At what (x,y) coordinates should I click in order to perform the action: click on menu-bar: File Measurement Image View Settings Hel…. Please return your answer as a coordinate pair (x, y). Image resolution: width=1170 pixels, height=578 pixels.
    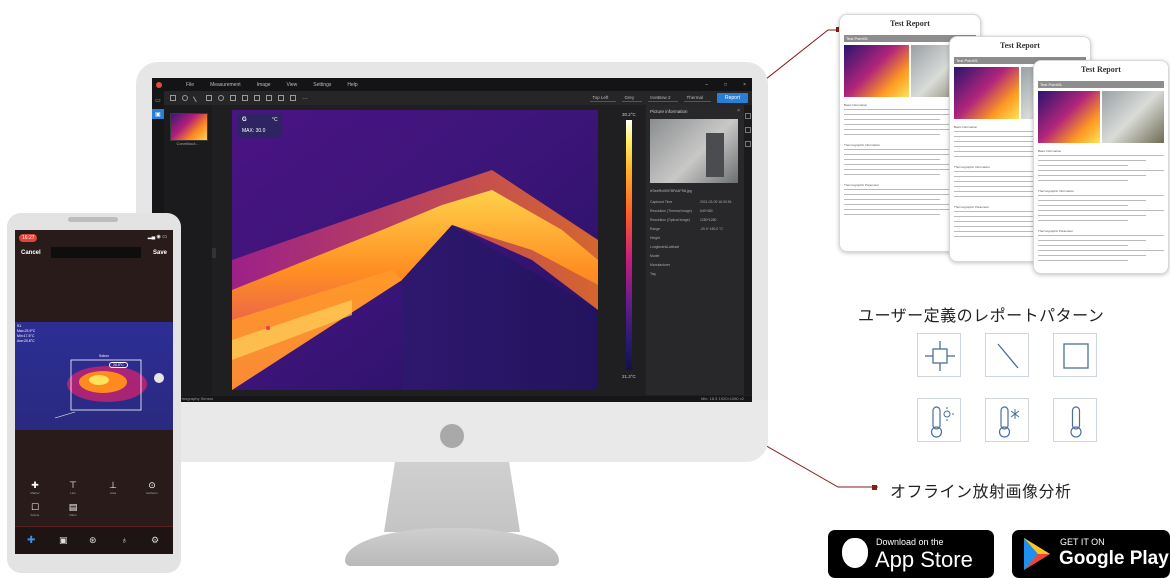
    Looking at the image, I should click on (452, 84).